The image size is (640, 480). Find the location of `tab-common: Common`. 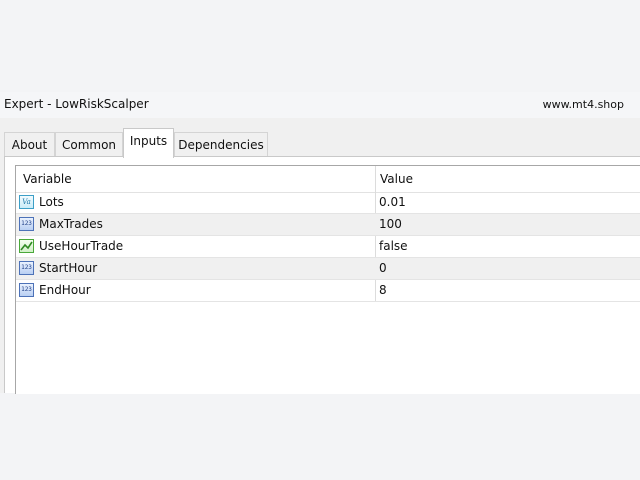

tab-common: Common is located at coordinates (89, 144).